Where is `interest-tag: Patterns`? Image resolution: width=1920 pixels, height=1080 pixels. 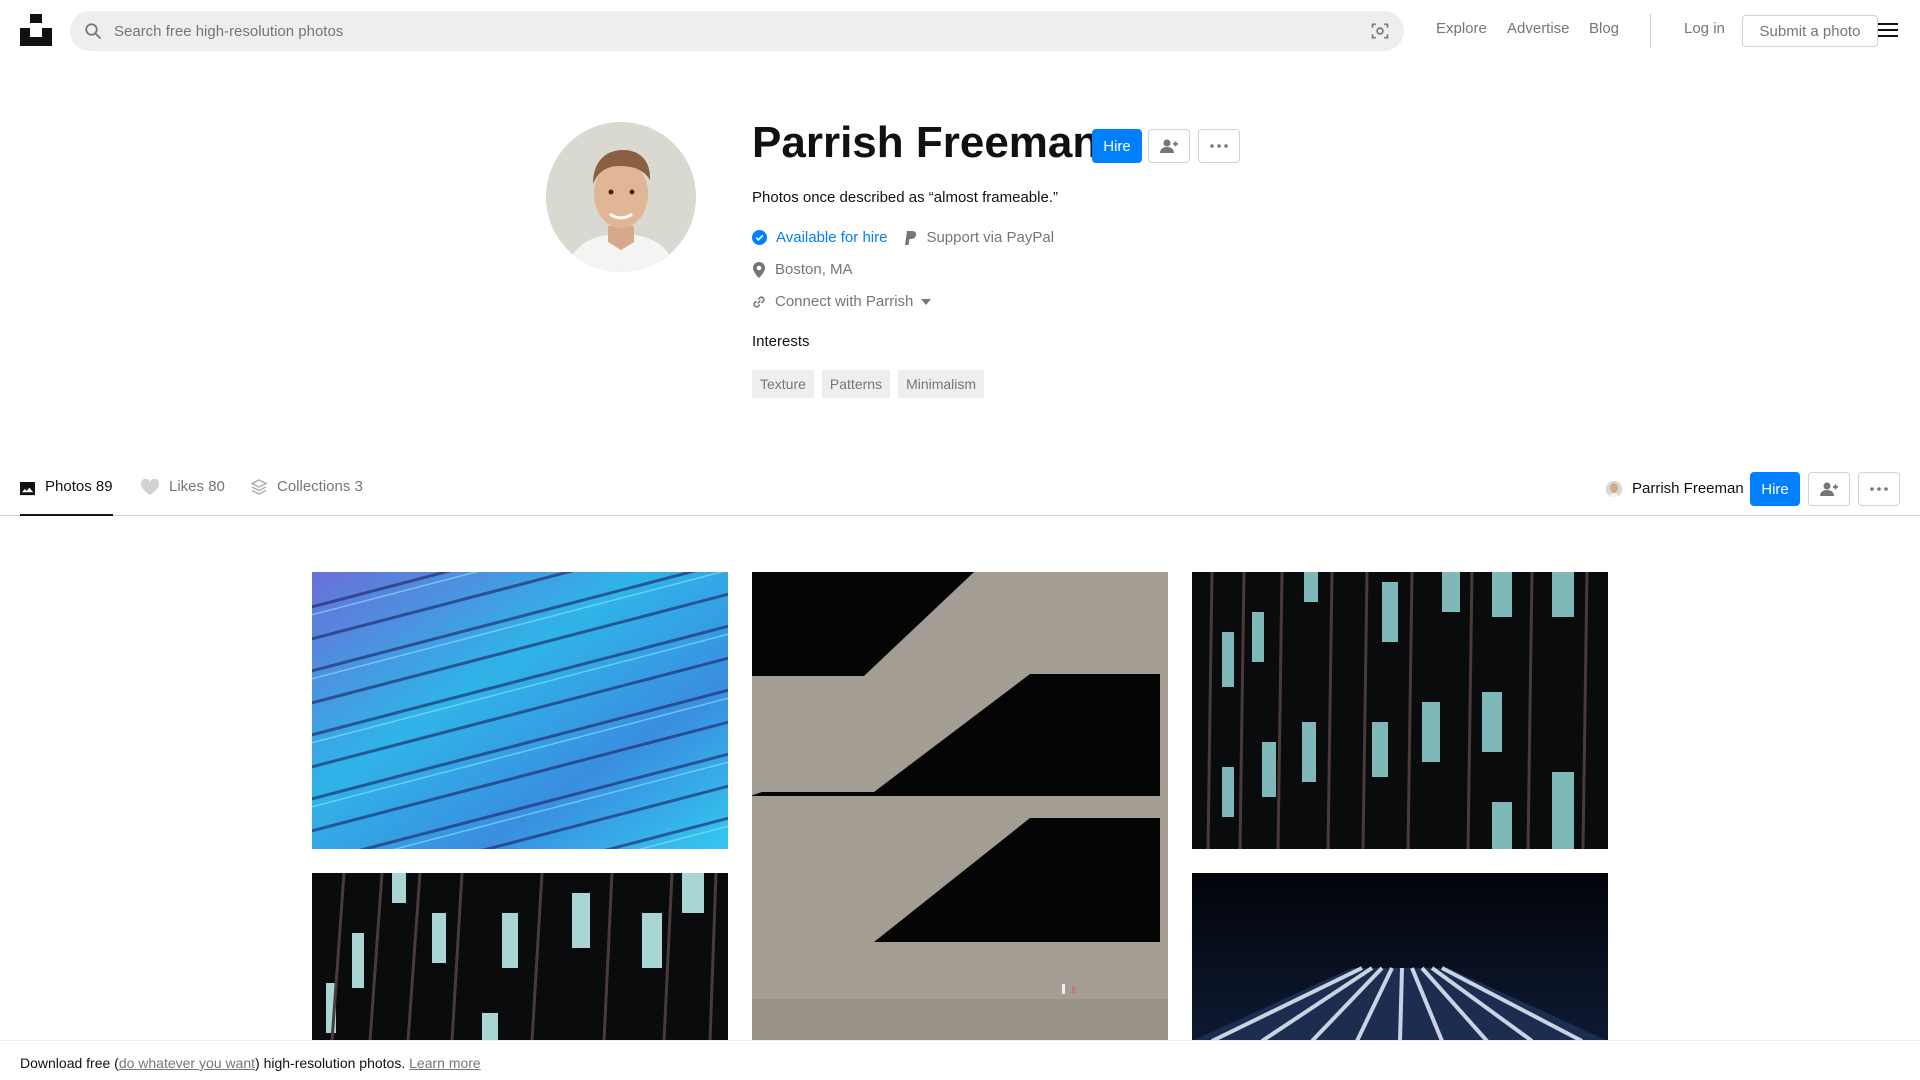 interest-tag: Patterns is located at coordinates (856, 384).